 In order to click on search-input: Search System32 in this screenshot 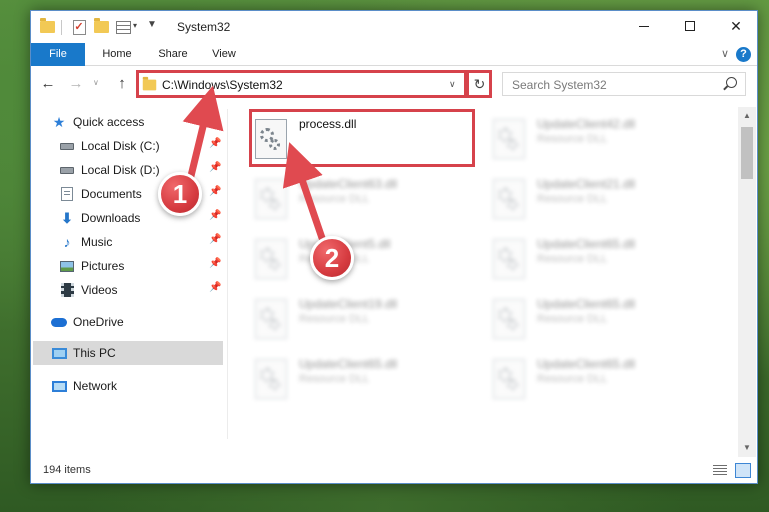, I will do `click(559, 85)`.